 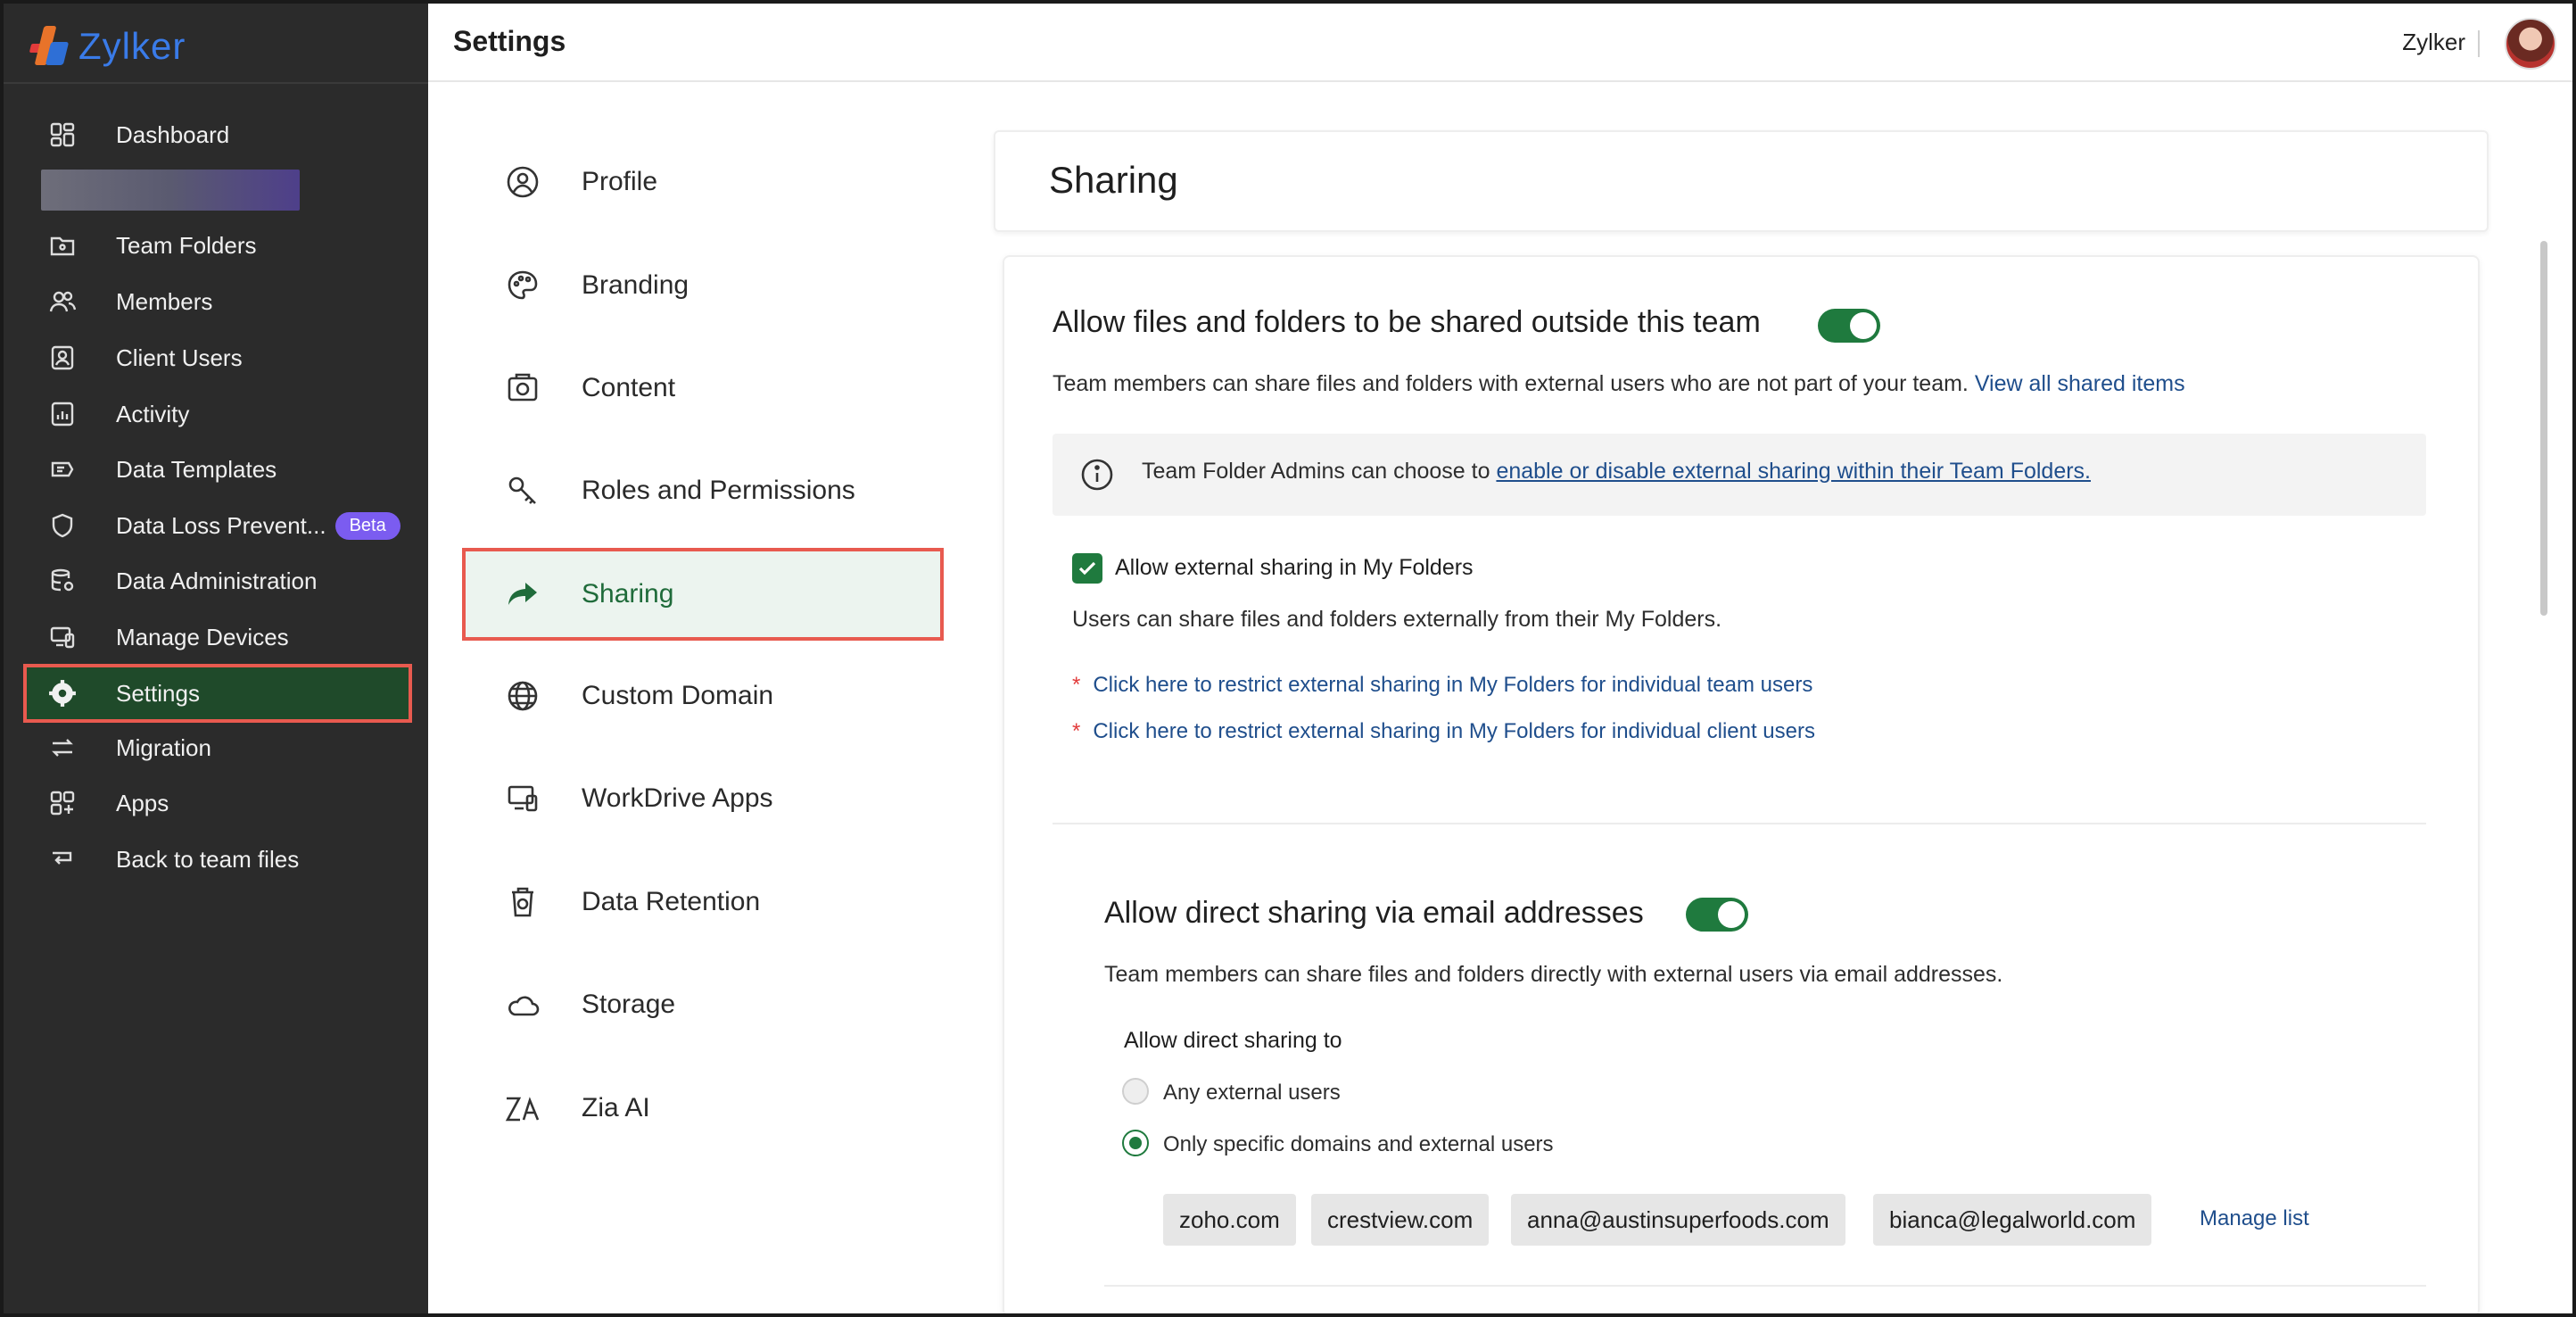 I want to click on data-admin-icon, so click(x=62, y=581).